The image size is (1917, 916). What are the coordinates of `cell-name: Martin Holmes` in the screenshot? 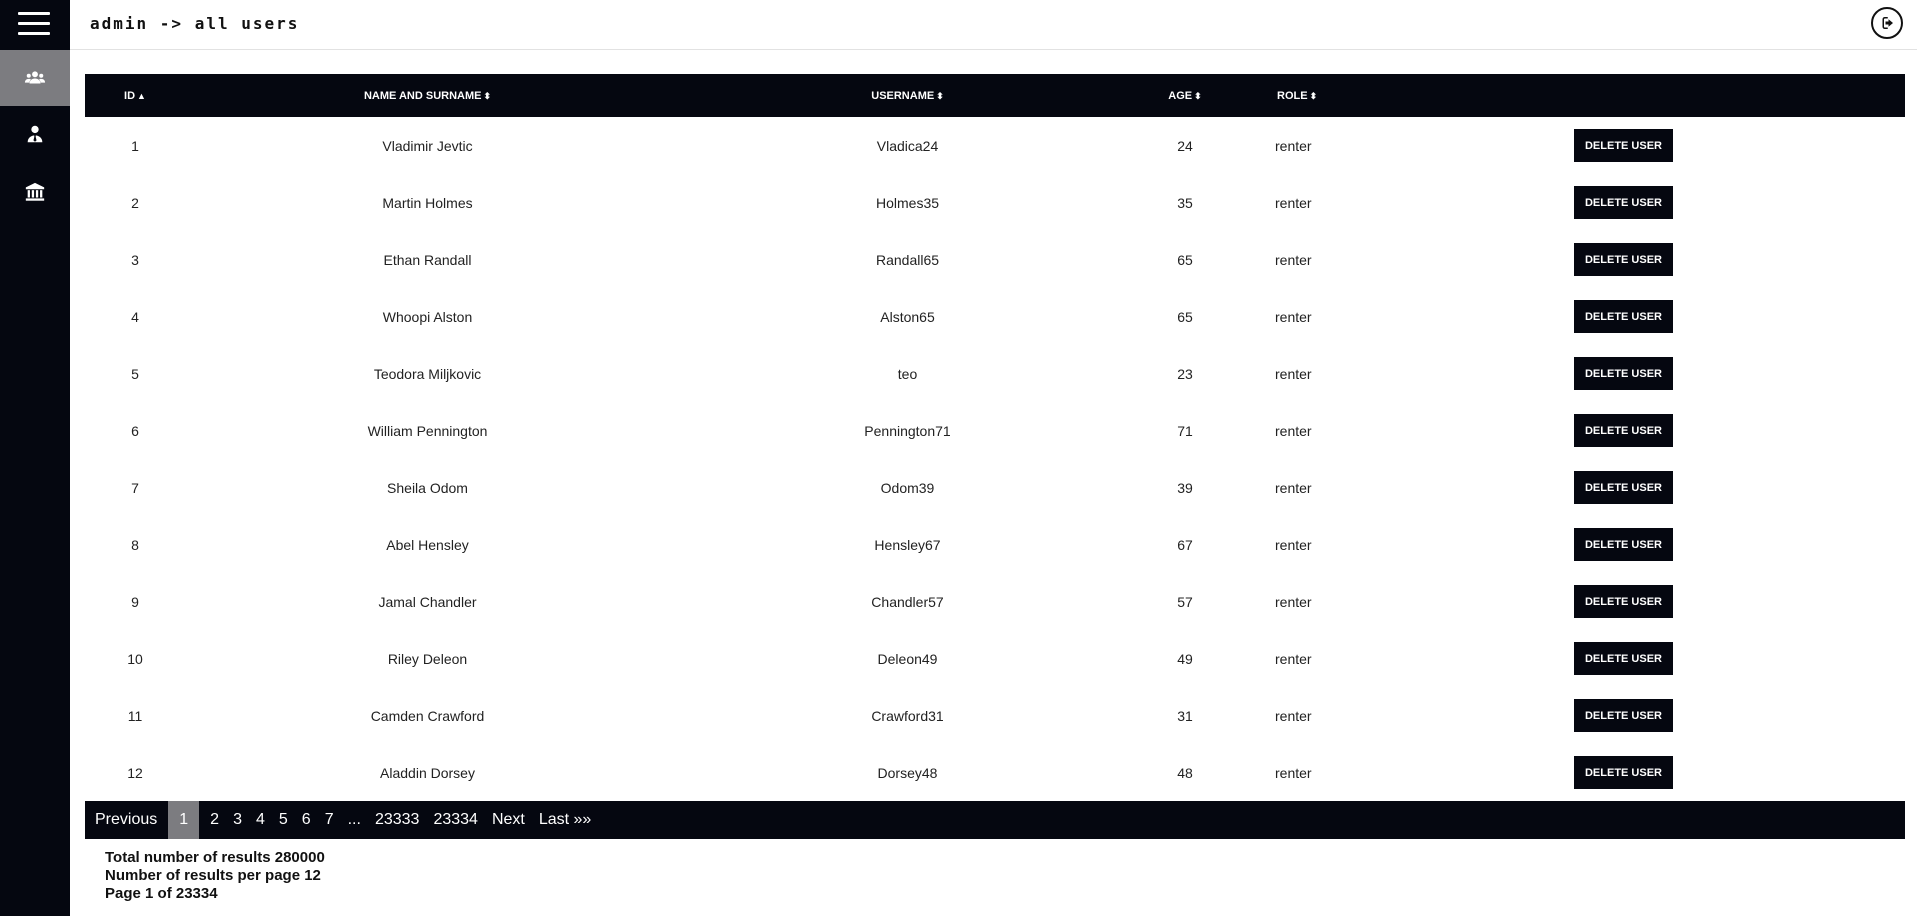 It's located at (427, 202).